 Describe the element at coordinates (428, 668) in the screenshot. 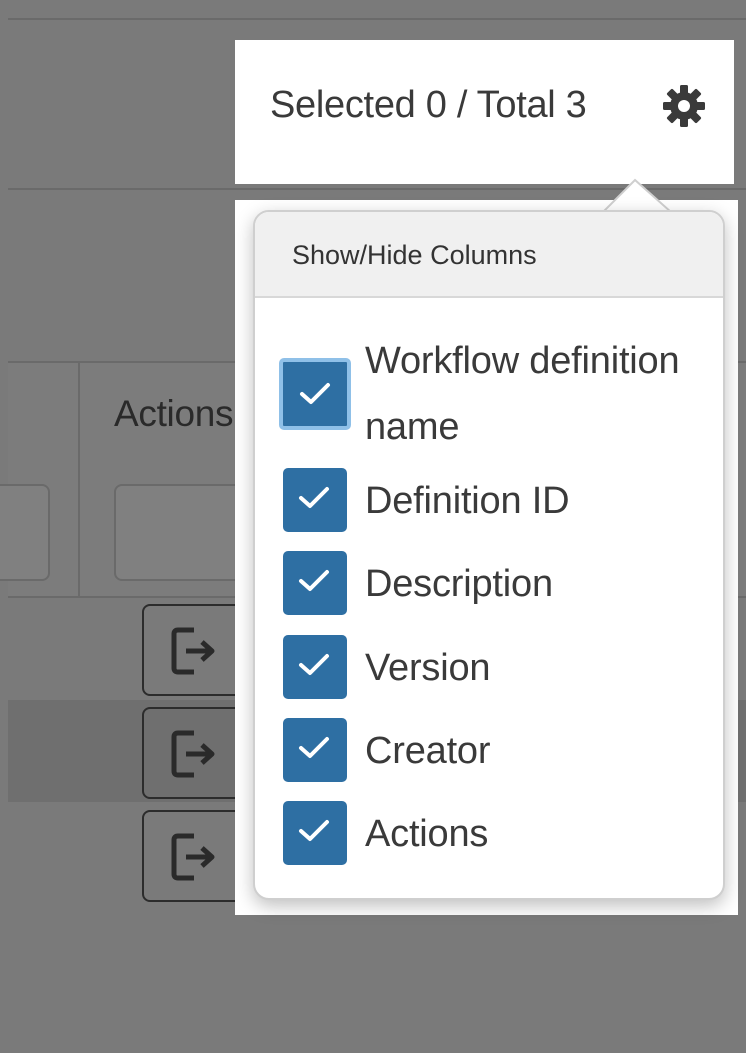

I see `column-option-label: Version` at that location.